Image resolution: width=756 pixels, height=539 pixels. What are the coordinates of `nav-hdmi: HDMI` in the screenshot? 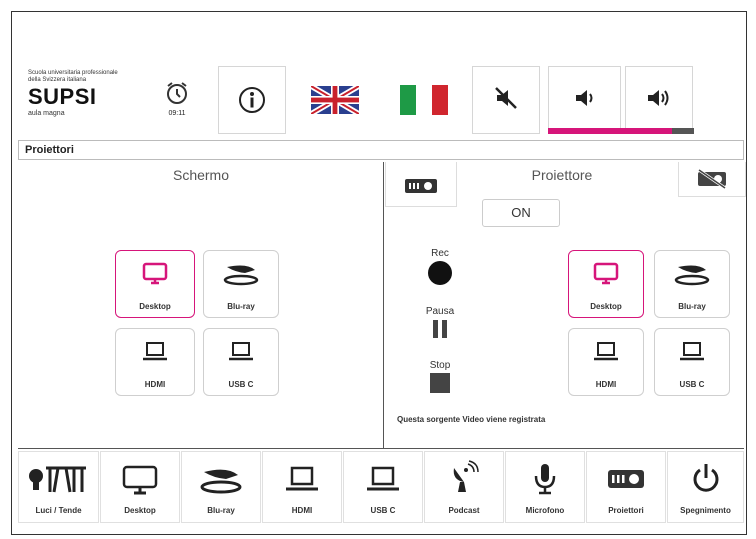 It's located at (302, 487).